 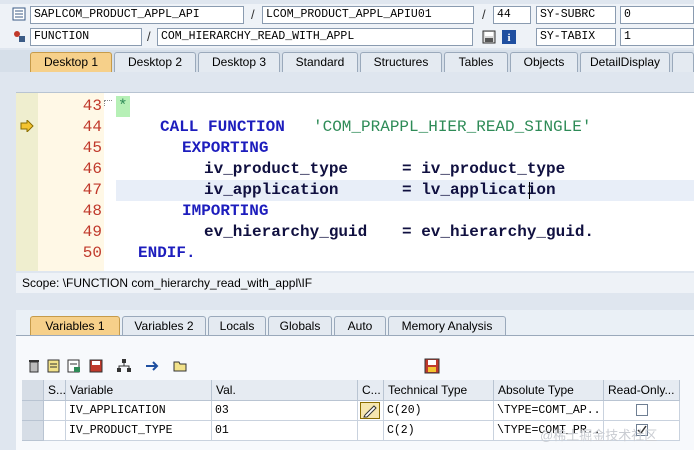 I want to click on code-value: = ev_hierarchy_guid., so click(x=498, y=232).